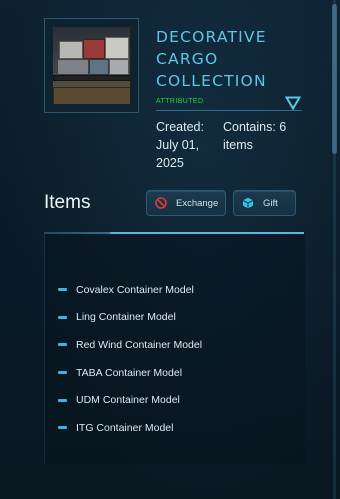 The width and height of the screenshot is (340, 499). I want to click on item-label: ITG Container Model, so click(125, 427).